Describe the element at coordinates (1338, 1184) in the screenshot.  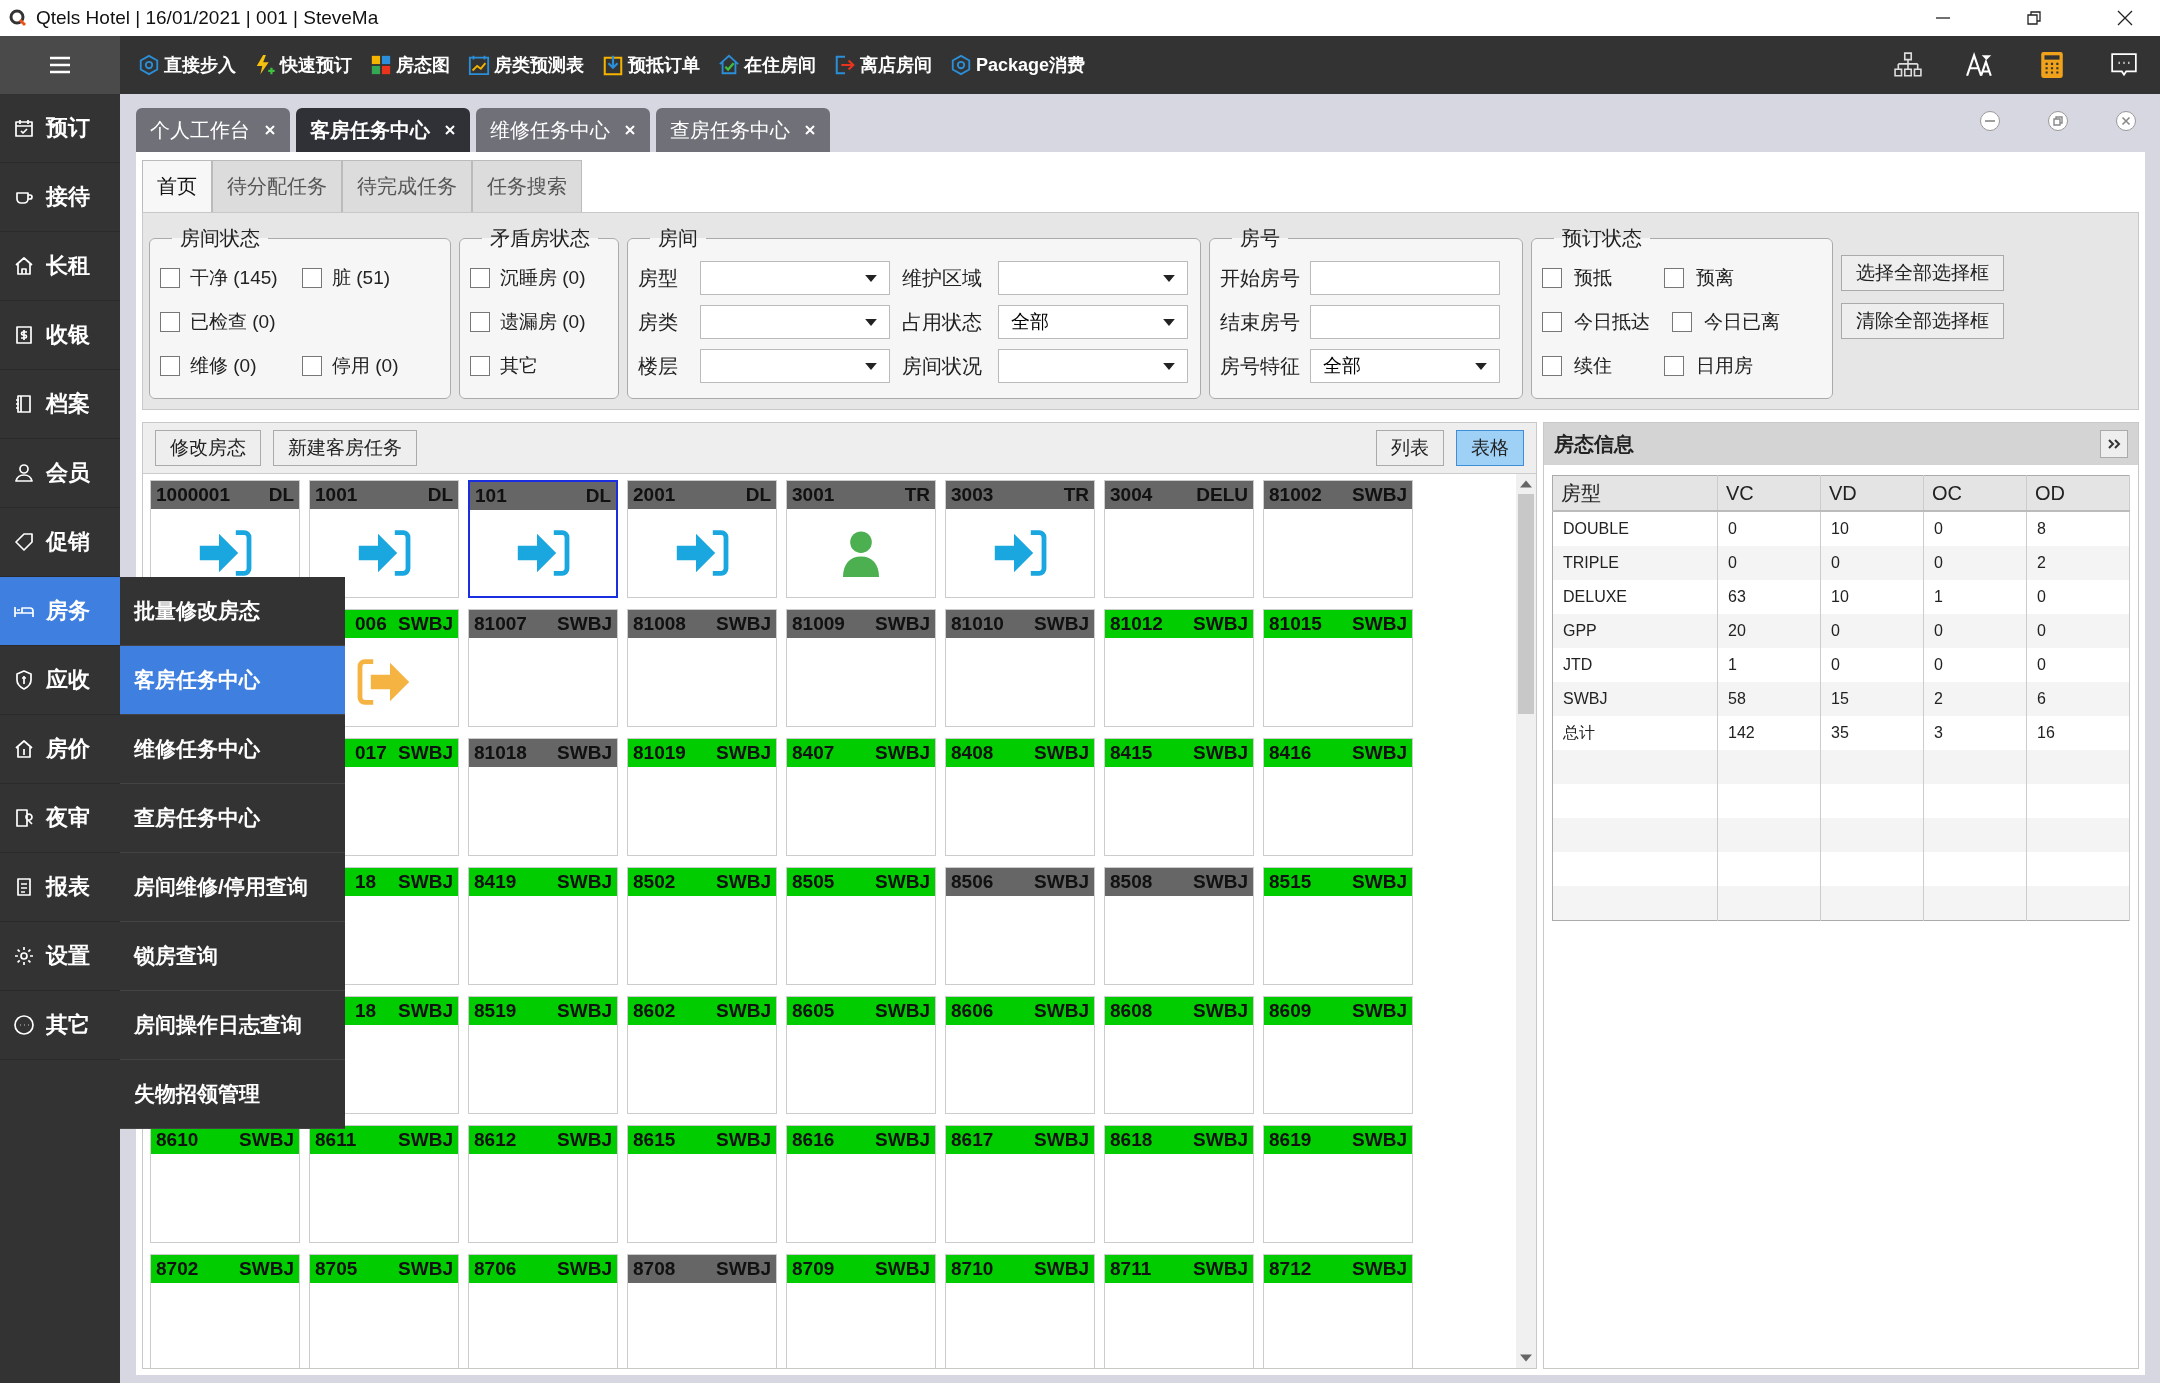
I see `room-card: 8619 SWBJ` at that location.